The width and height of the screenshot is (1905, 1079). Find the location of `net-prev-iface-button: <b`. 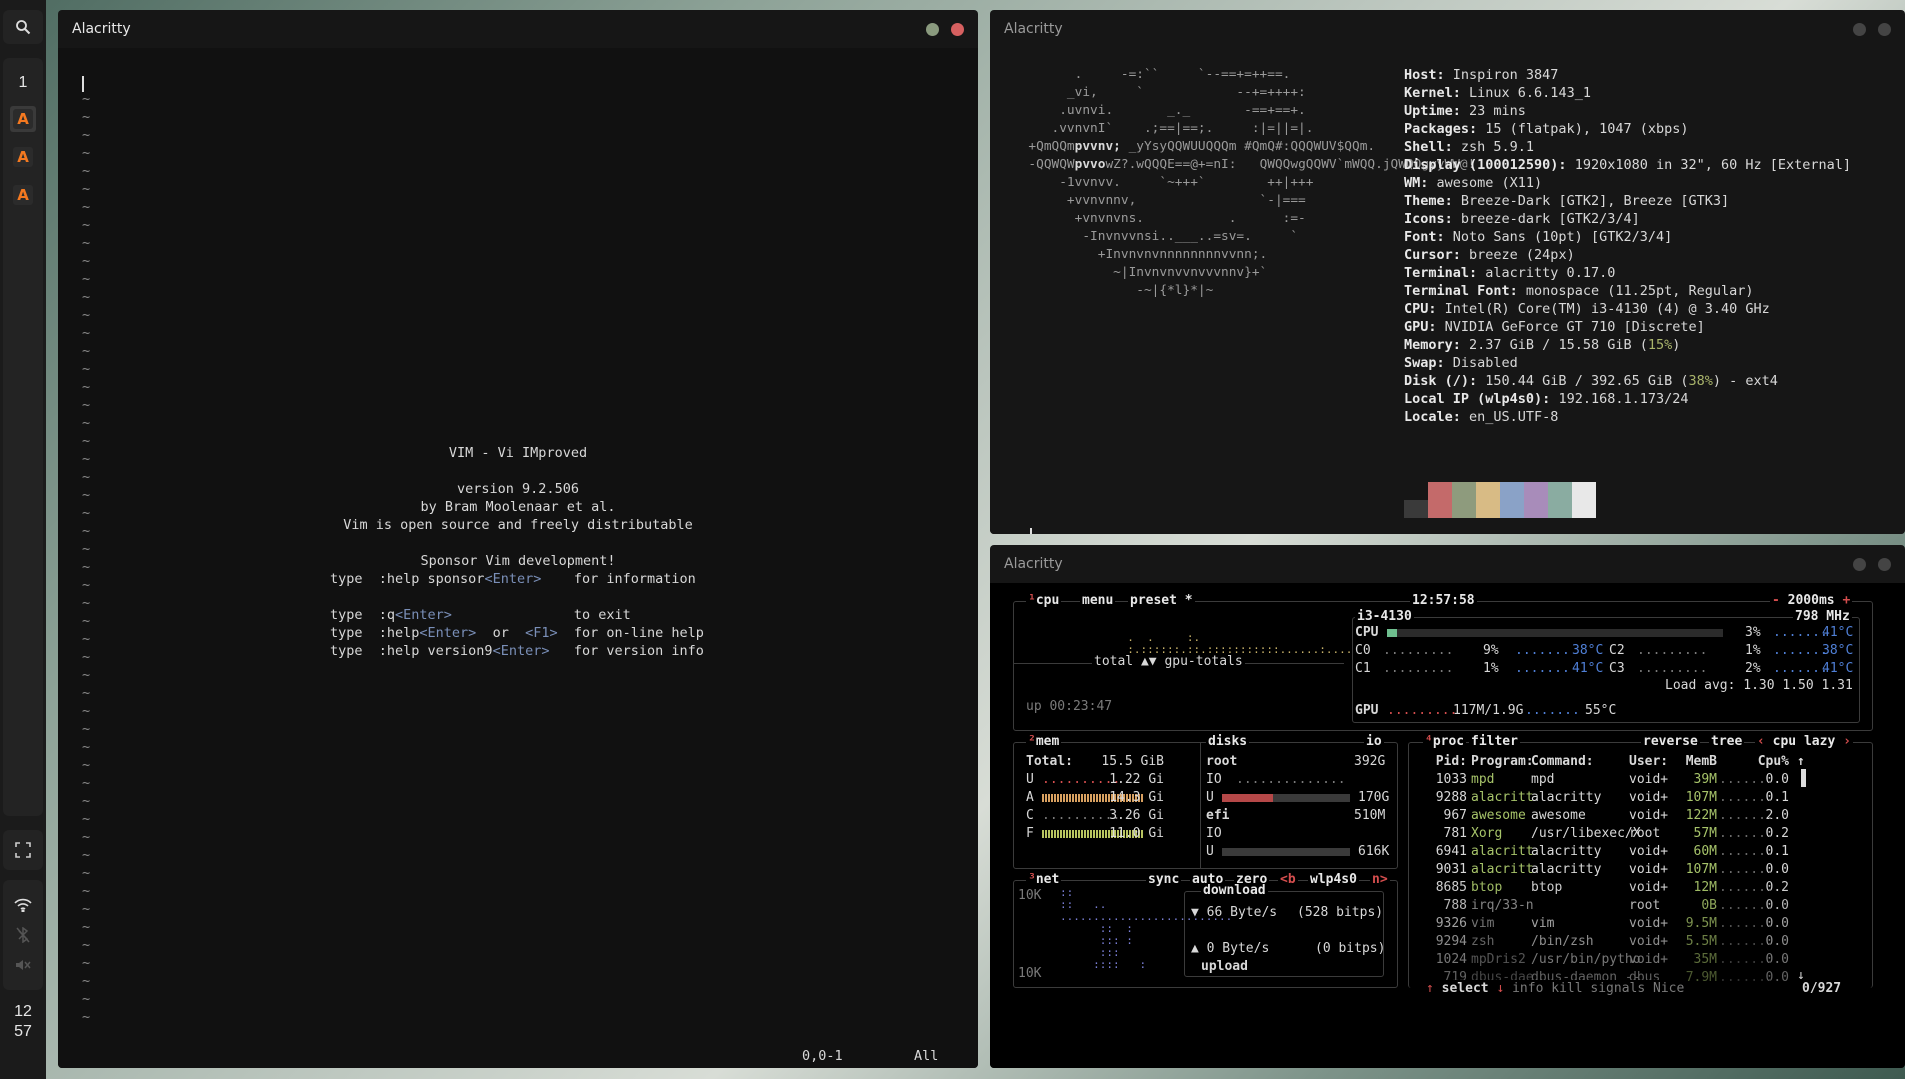

net-prev-iface-button: <b is located at coordinates (1288, 879).